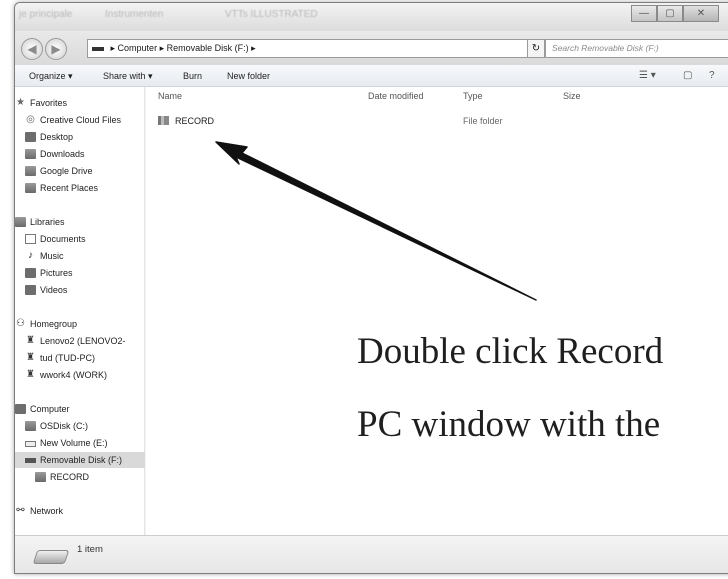  I want to click on annotation-line-1: Double click Record, so click(510, 351).